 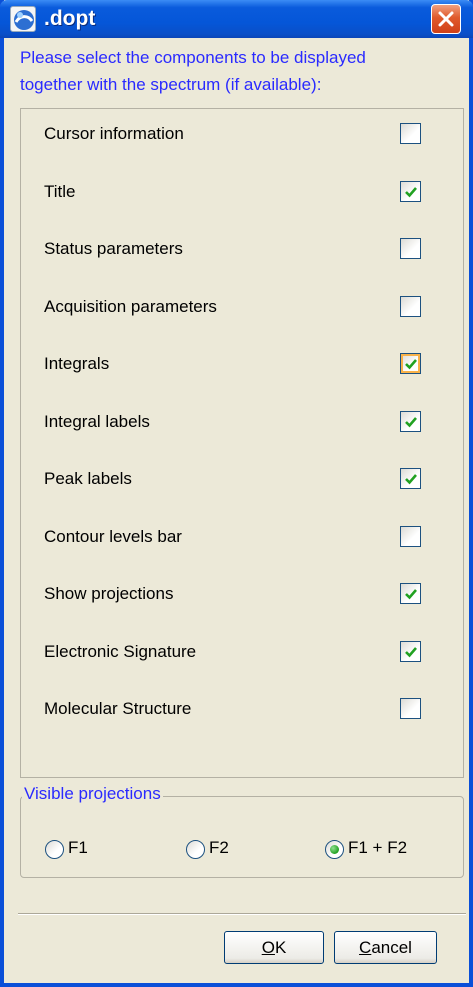 What do you see at coordinates (238, 248) in the screenshot?
I see `component-row: Status parameters` at bounding box center [238, 248].